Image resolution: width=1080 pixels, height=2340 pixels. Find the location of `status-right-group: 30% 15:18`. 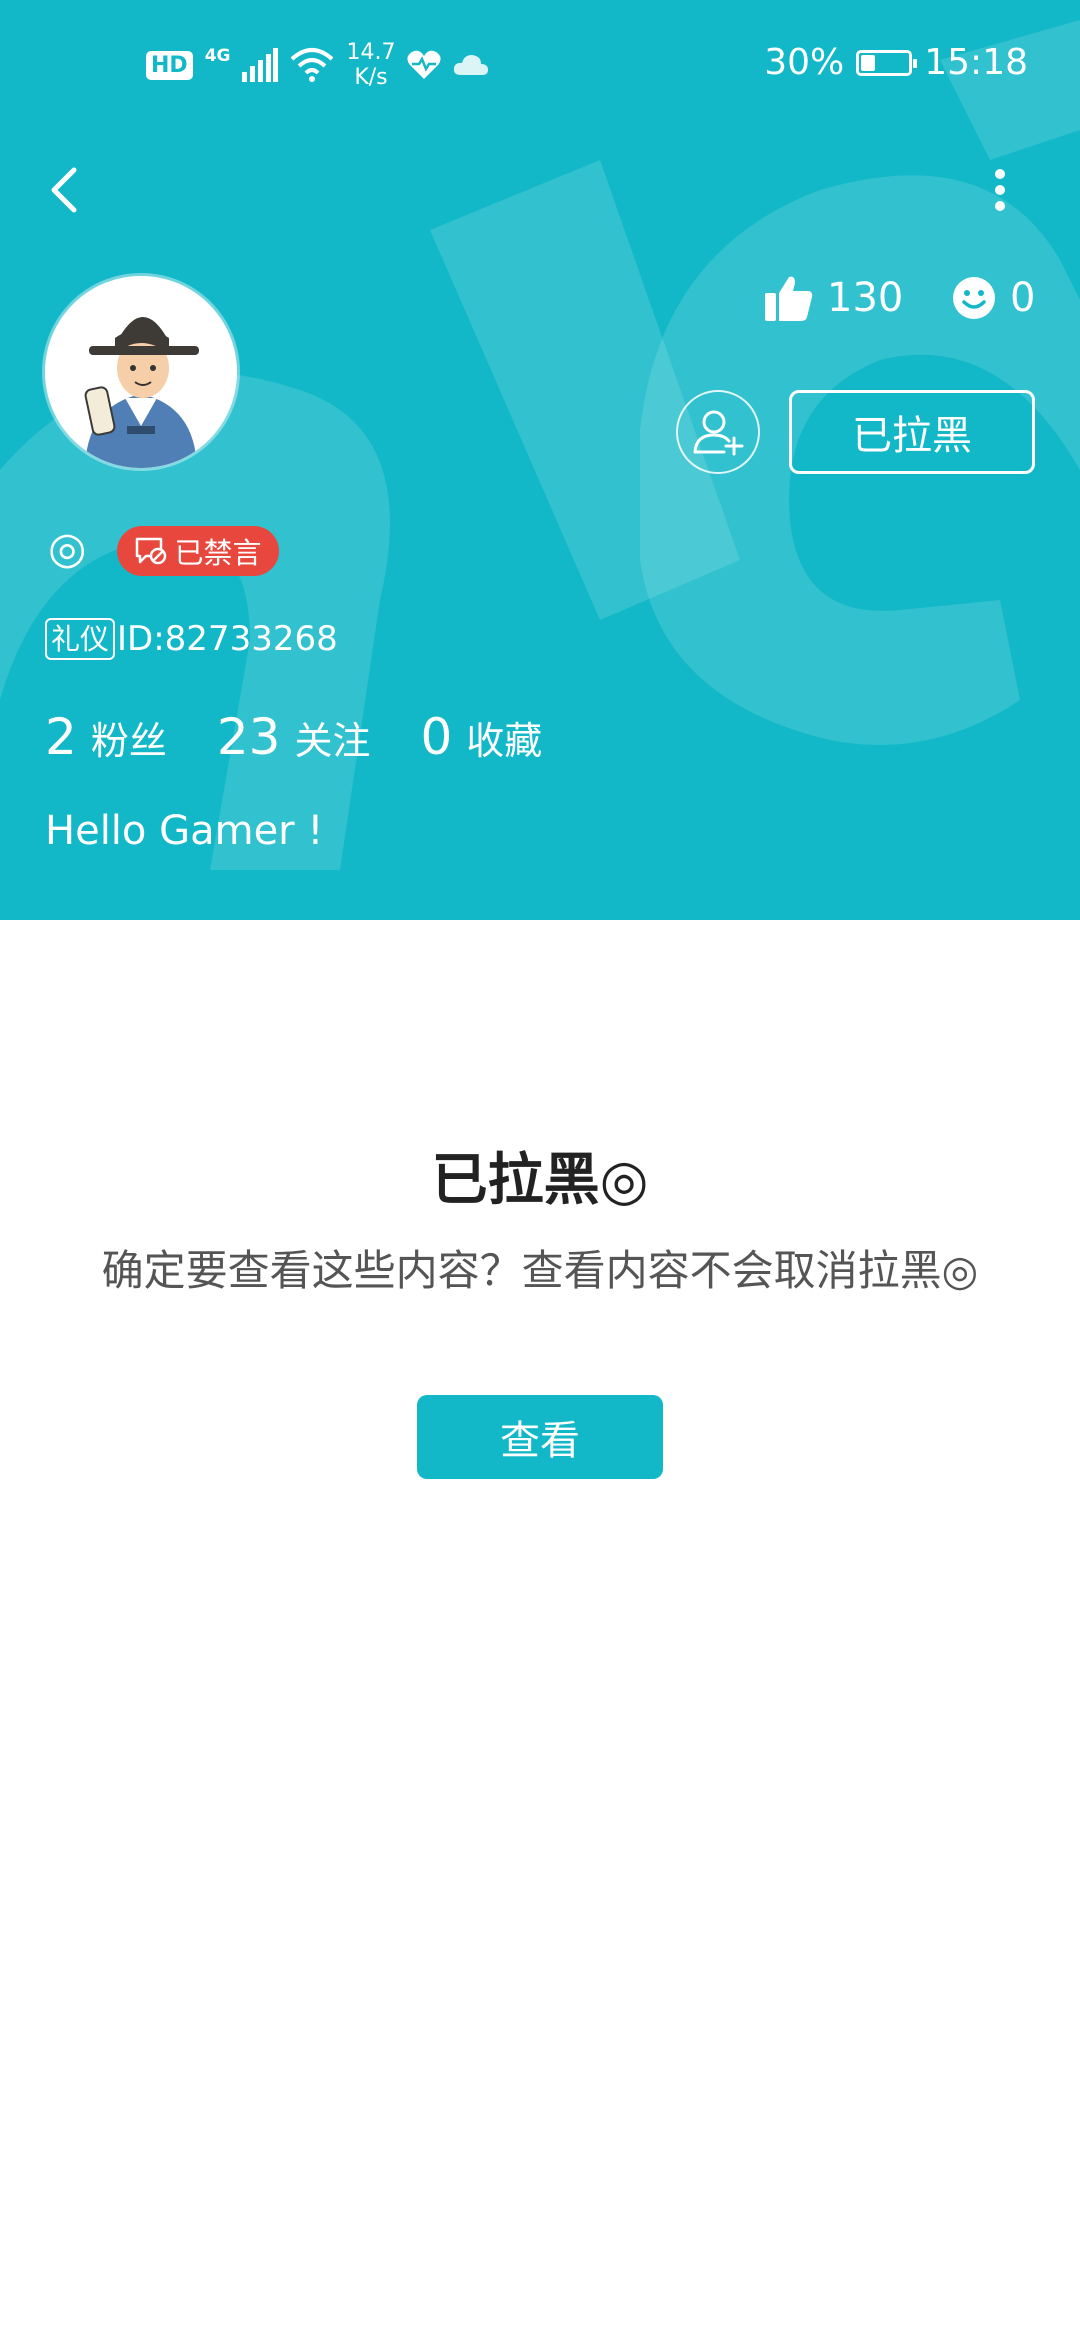

status-right-group: 30% 15:18 is located at coordinates (896, 62).